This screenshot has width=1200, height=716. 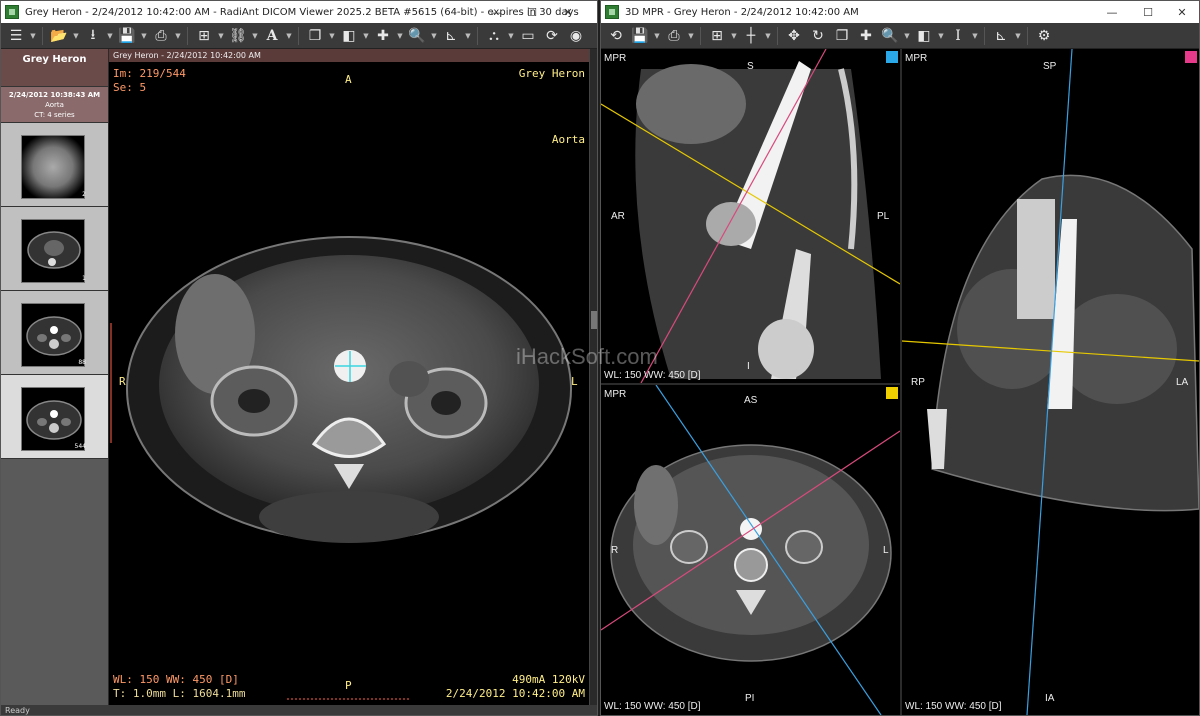 What do you see at coordinates (1050, 698) in the screenshot?
I see `orientation-bottom: IA` at bounding box center [1050, 698].